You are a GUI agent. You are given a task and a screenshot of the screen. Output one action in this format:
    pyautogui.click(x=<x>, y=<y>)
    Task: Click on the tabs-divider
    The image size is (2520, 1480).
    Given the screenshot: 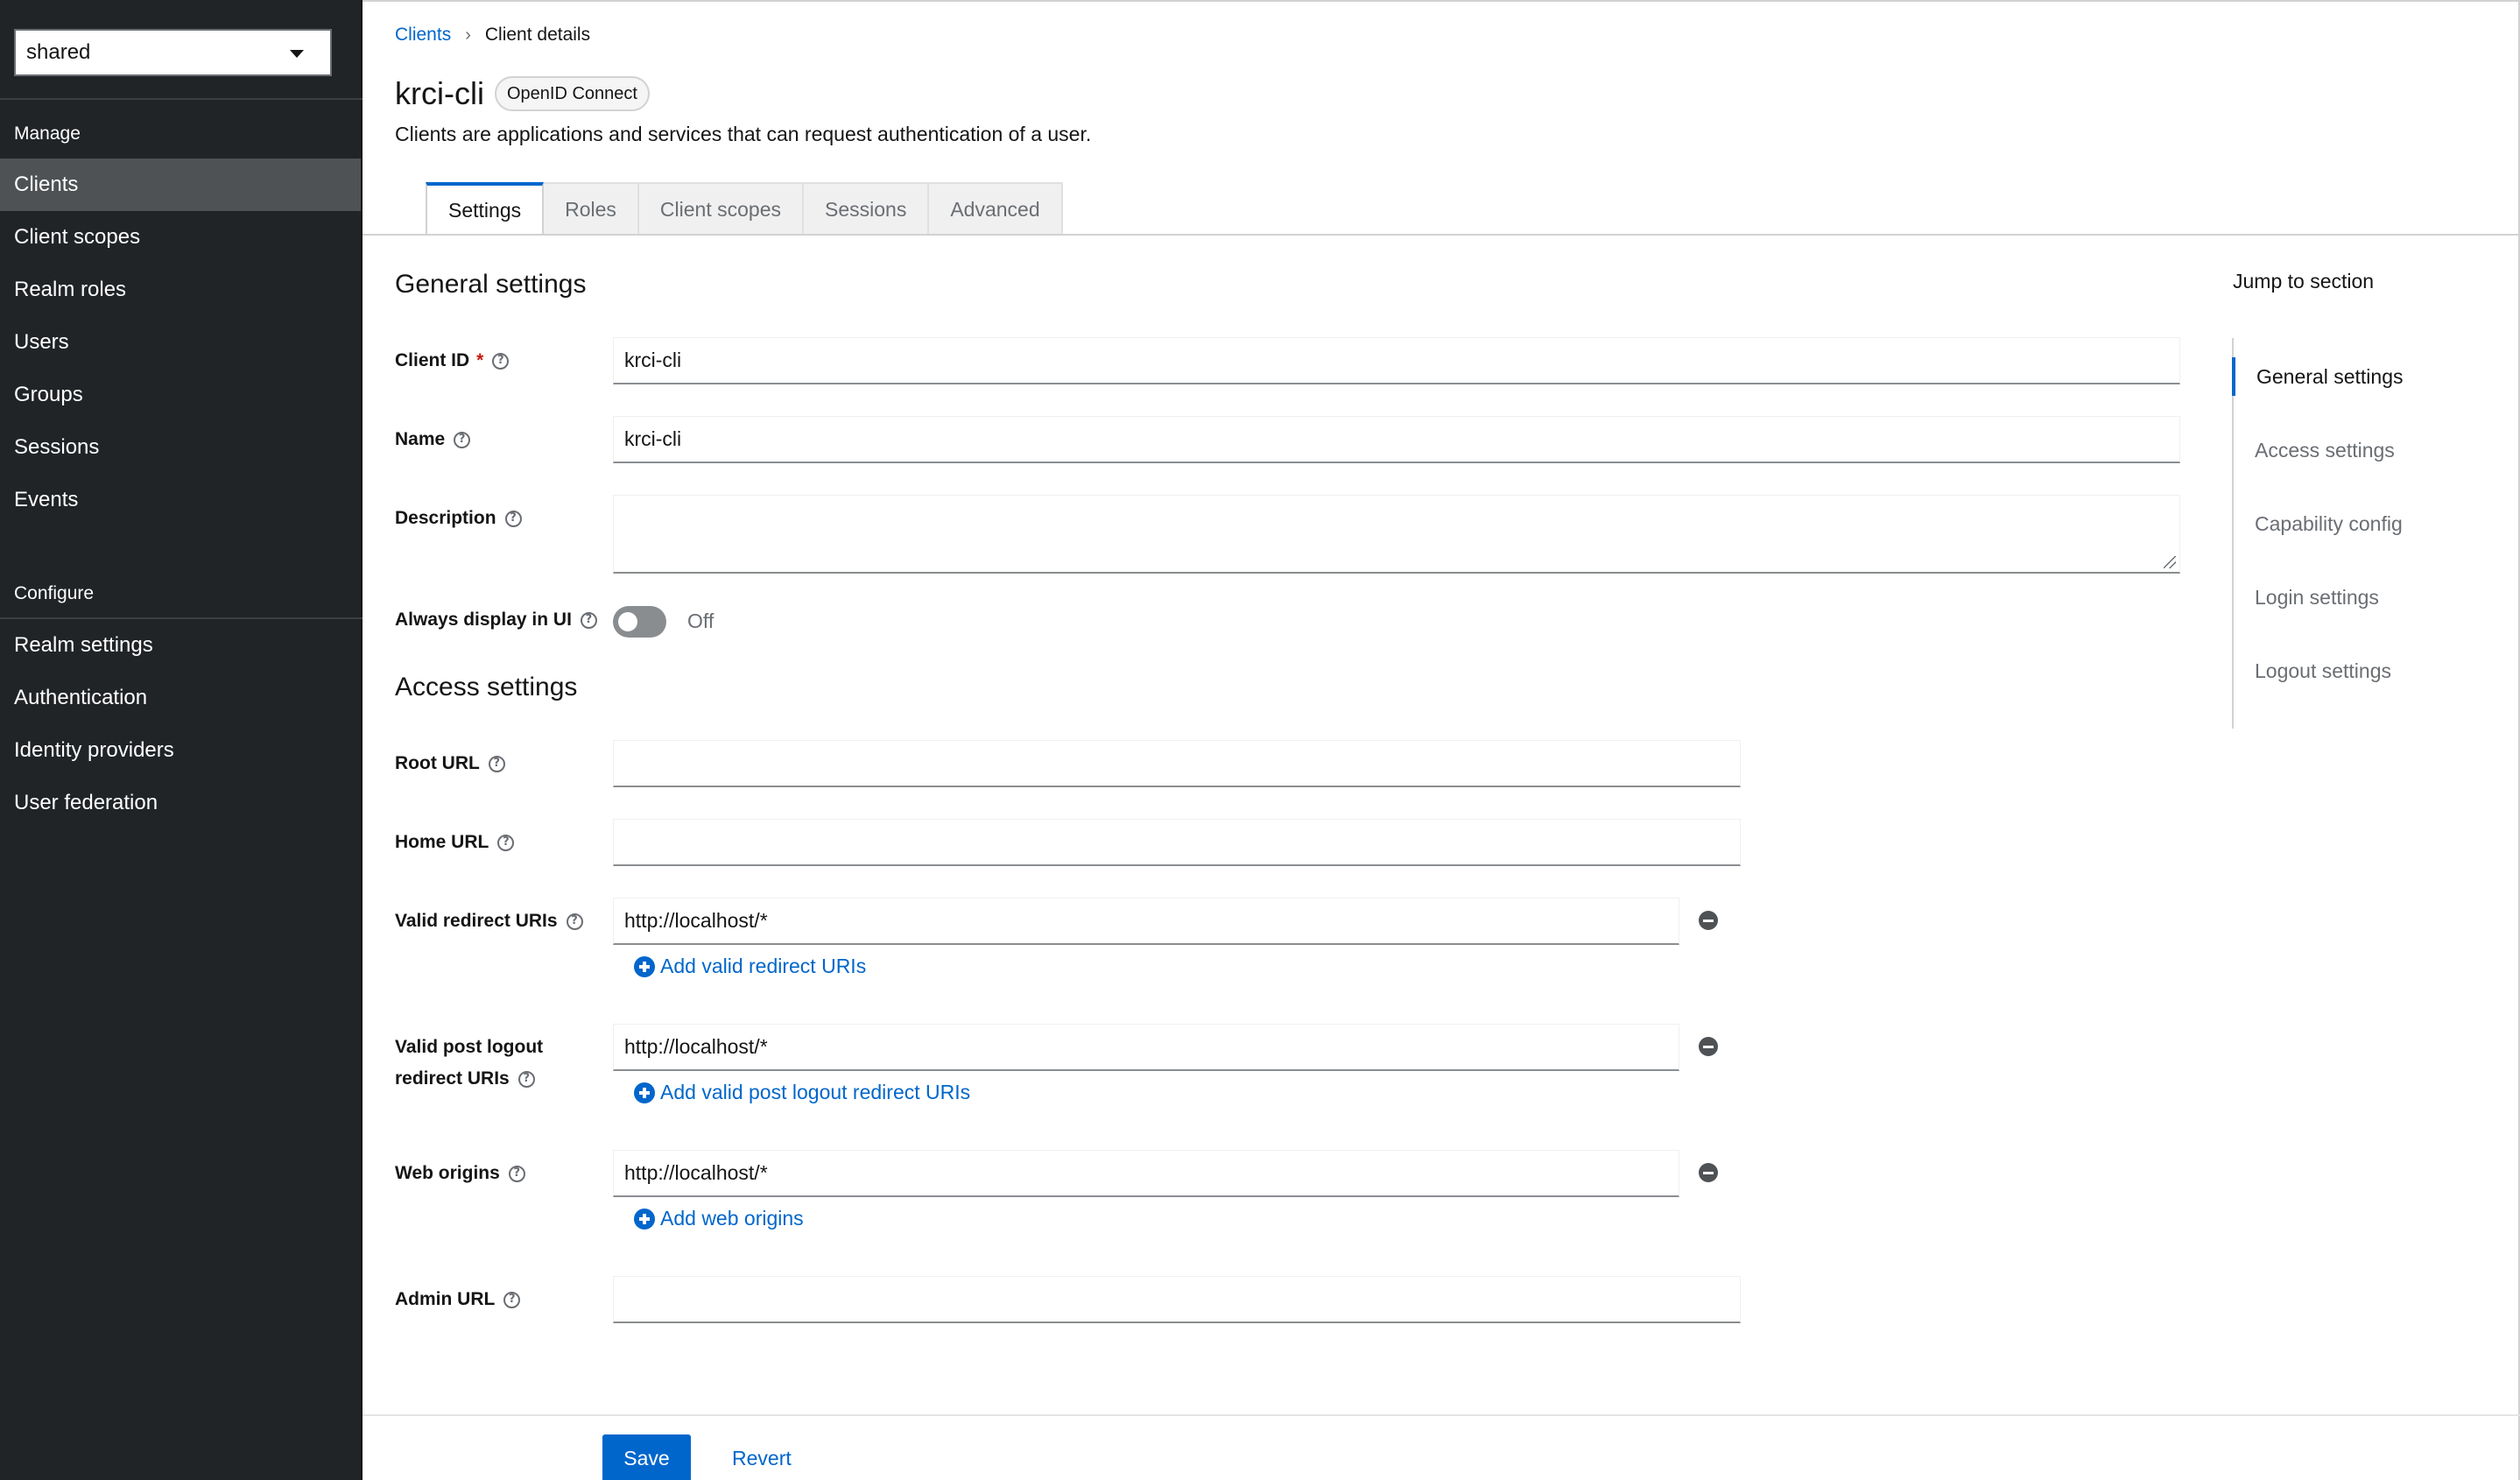 What is the action you would take?
    pyautogui.click(x=1441, y=235)
    